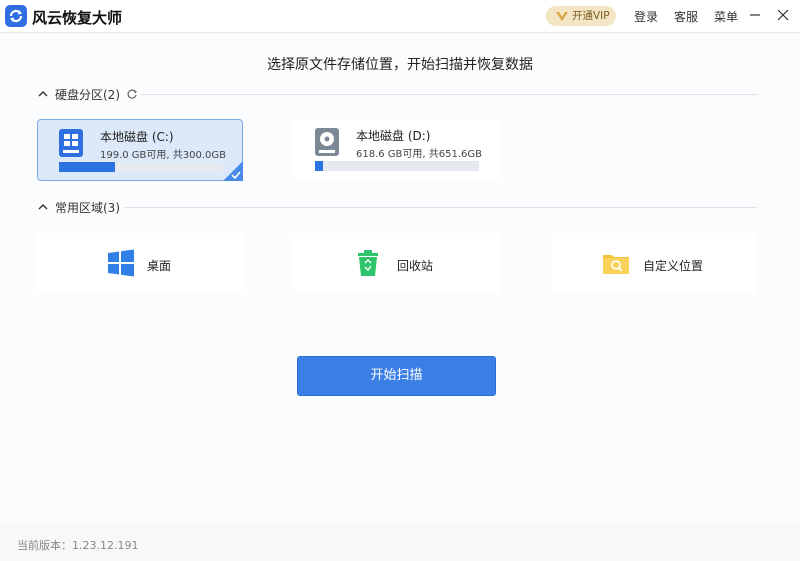  What do you see at coordinates (71, 143) in the screenshot?
I see `hard-drive-c-icon` at bounding box center [71, 143].